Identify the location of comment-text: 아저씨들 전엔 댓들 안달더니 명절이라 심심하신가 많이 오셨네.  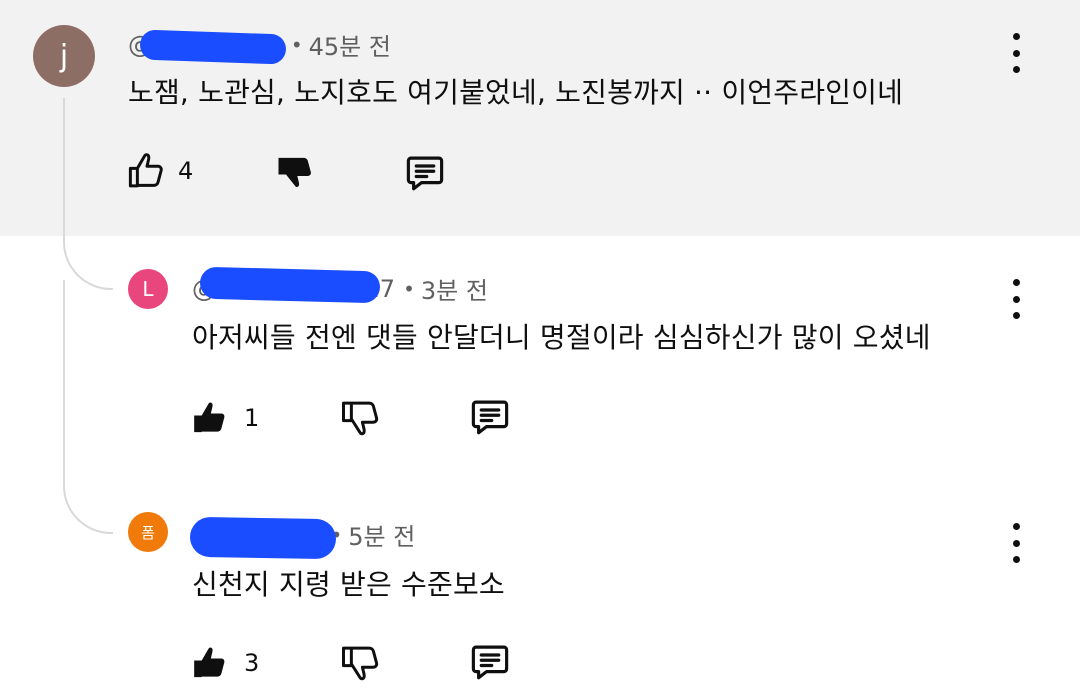
(561, 337).